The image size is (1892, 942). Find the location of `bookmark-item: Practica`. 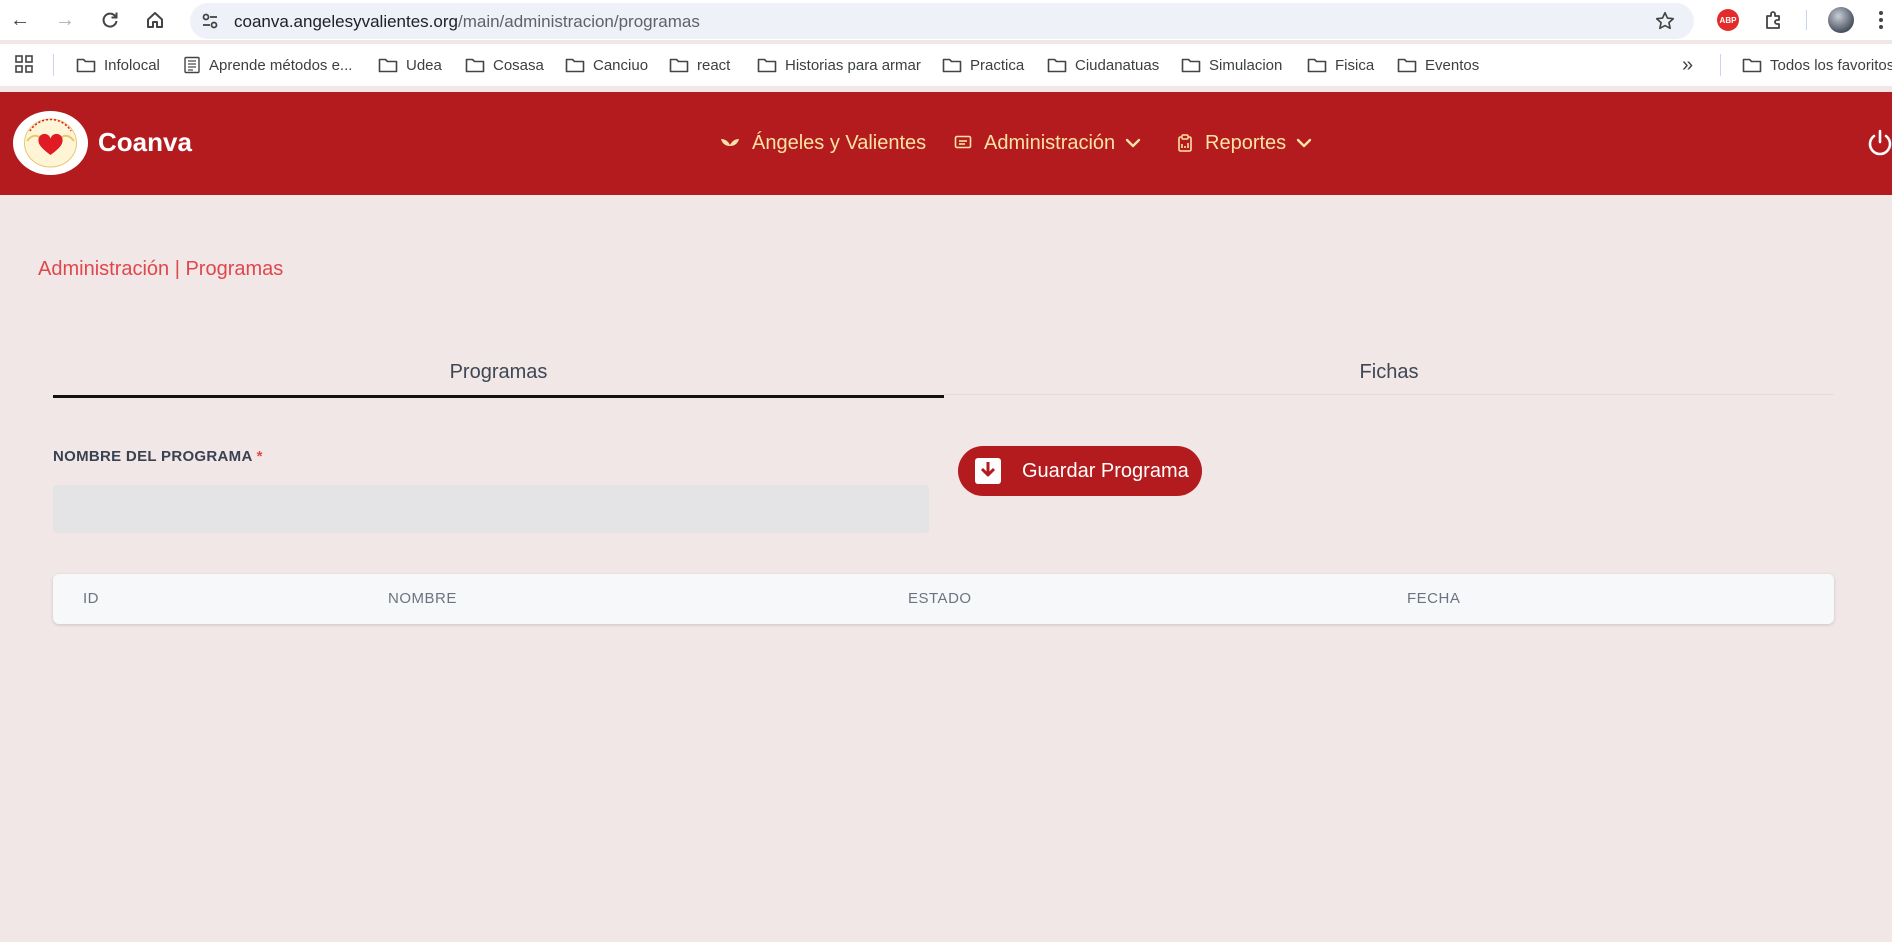

bookmark-item: Practica is located at coordinates (983, 65).